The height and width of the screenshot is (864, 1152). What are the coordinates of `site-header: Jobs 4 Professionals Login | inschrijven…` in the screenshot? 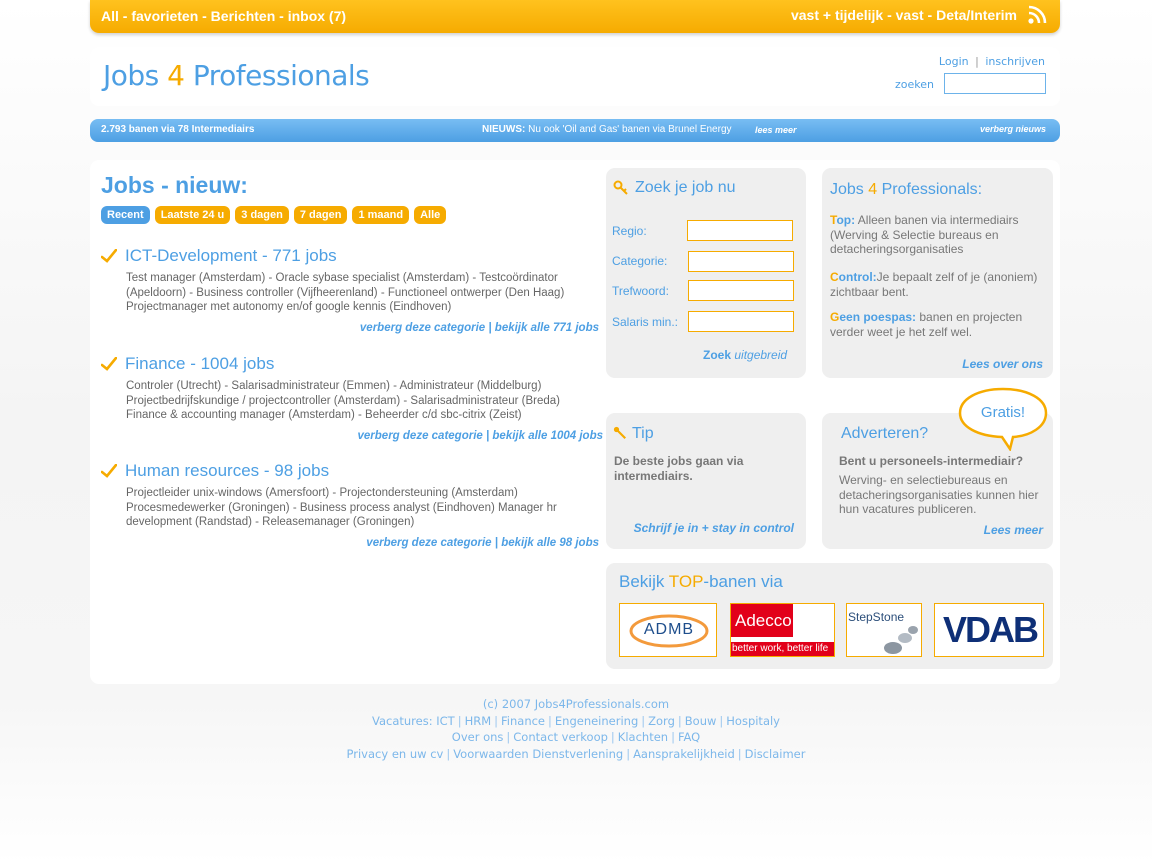 It's located at (575, 76).